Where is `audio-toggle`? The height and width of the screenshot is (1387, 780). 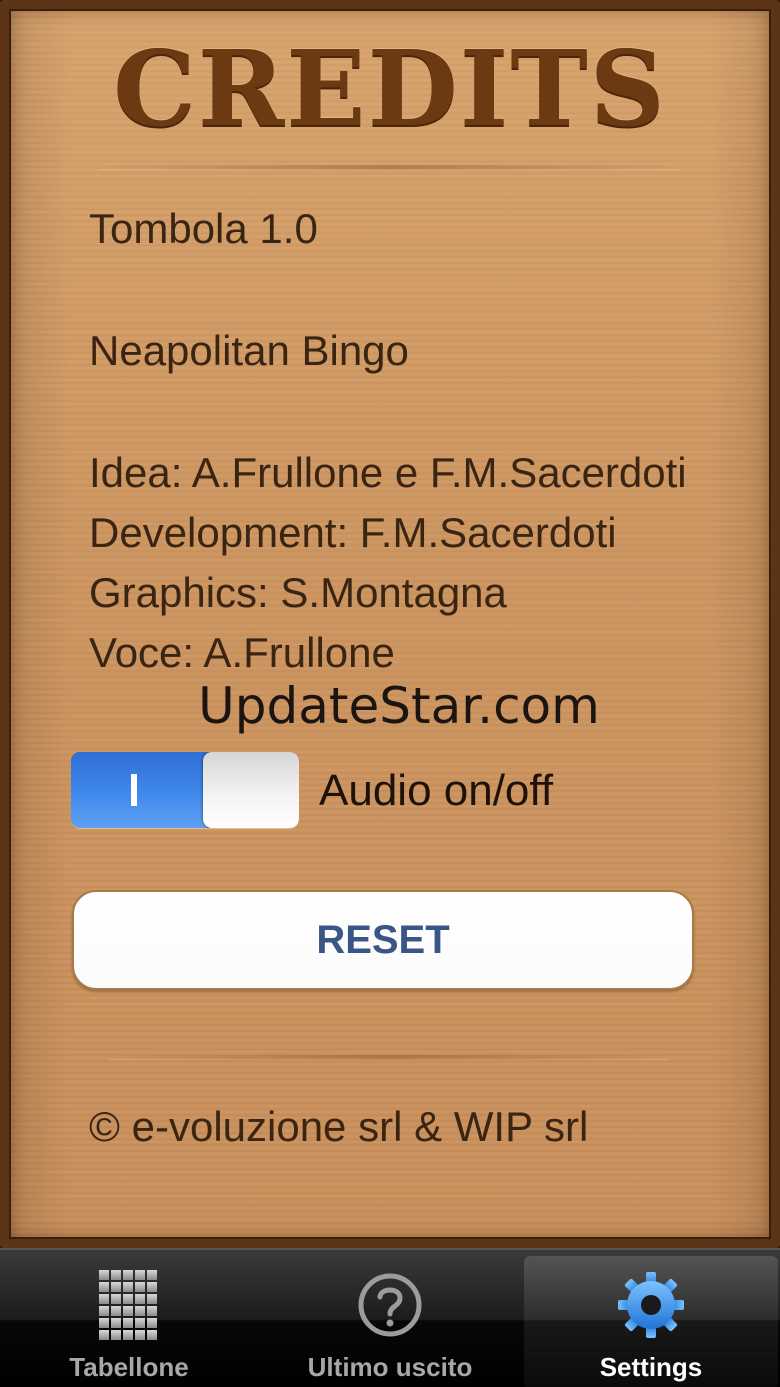
audio-toggle is located at coordinates (185, 790).